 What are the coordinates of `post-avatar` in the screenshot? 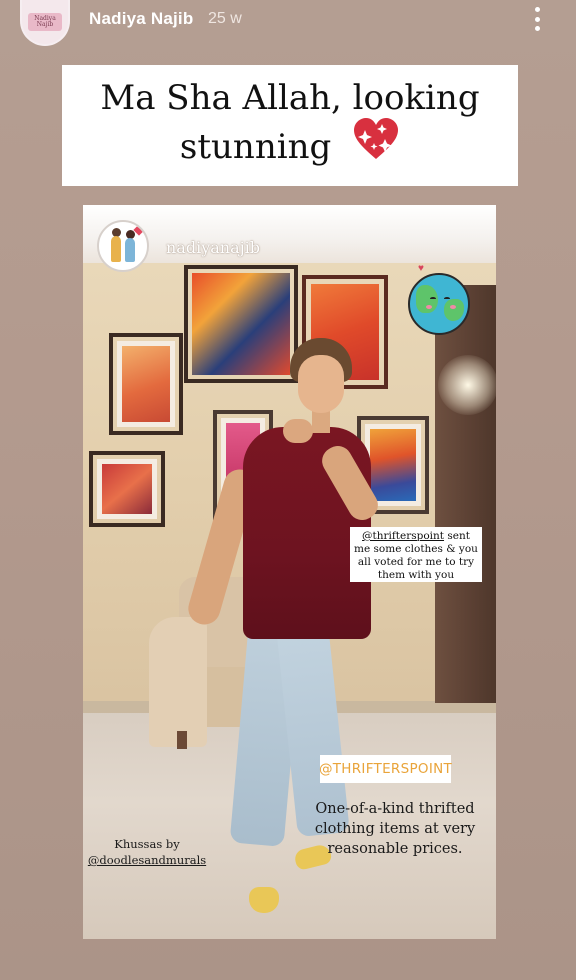 It's located at (123, 246).